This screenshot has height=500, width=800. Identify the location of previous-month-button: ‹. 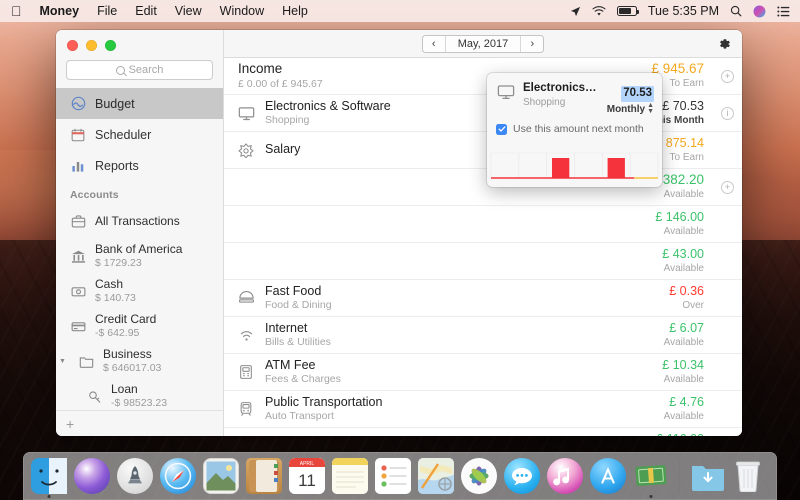
(434, 44).